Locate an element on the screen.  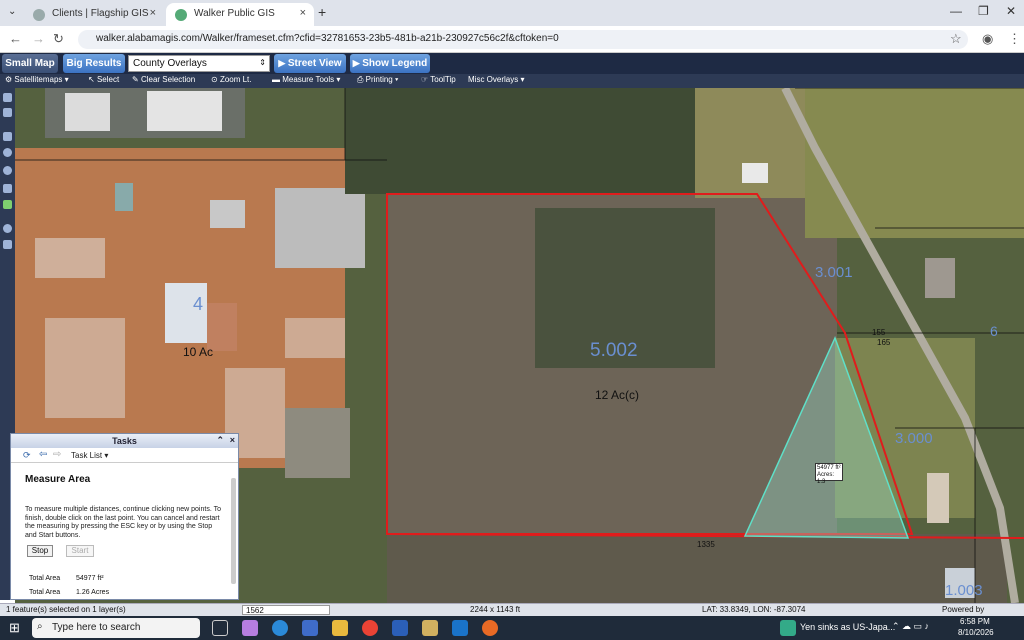
tab-search-icon: ⌄ is located at coordinates (12, 11).